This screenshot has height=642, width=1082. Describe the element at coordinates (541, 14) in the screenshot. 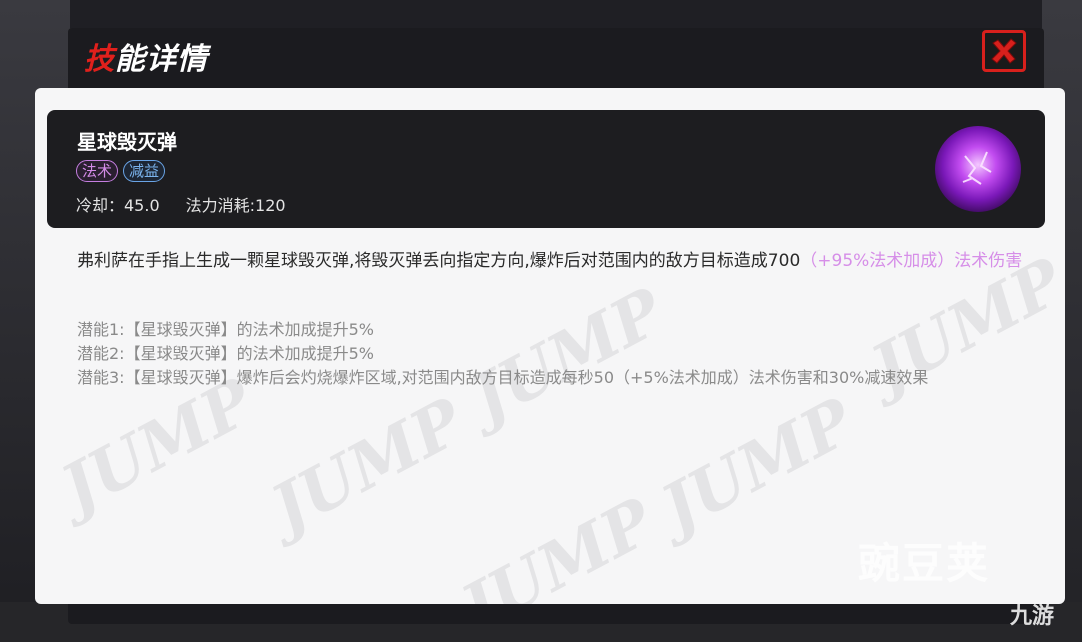

I see `background-top` at that location.